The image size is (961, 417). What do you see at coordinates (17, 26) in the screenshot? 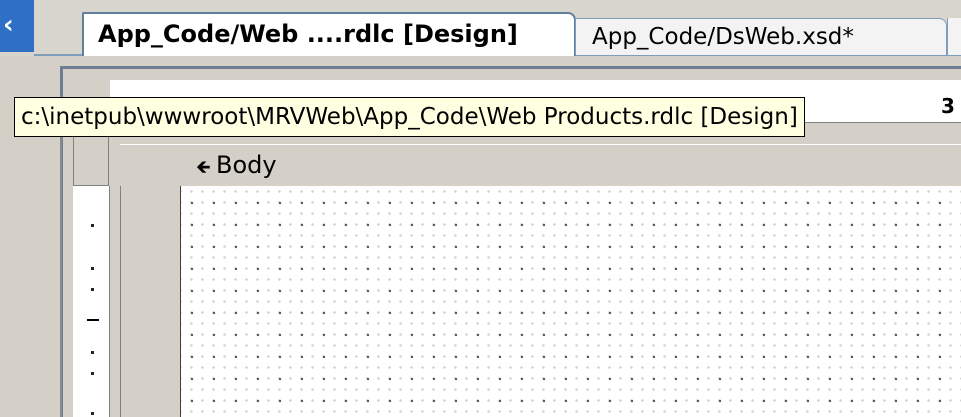
I see `scroll-tabs-left-button: ‹` at bounding box center [17, 26].